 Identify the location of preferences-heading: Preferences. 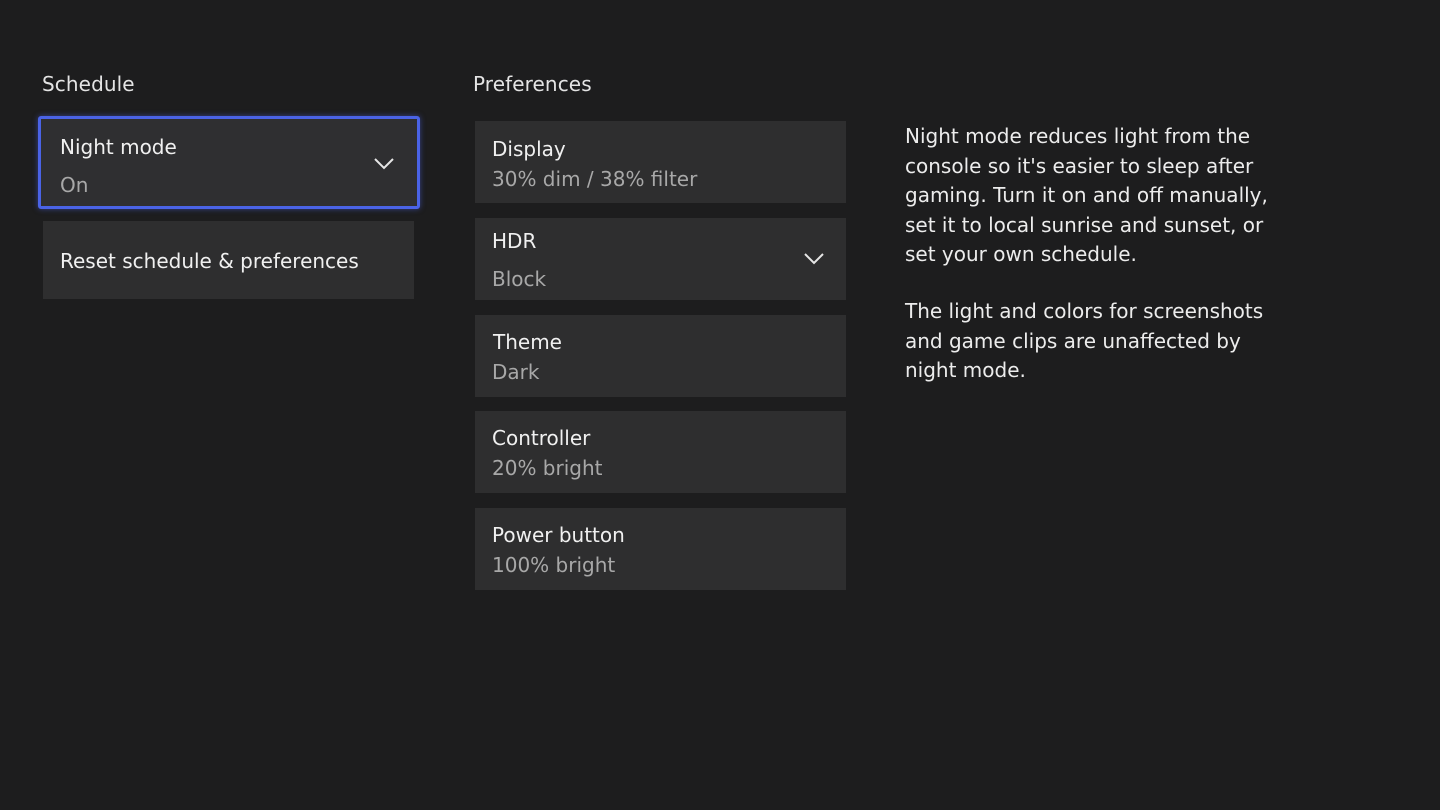
(532, 84).